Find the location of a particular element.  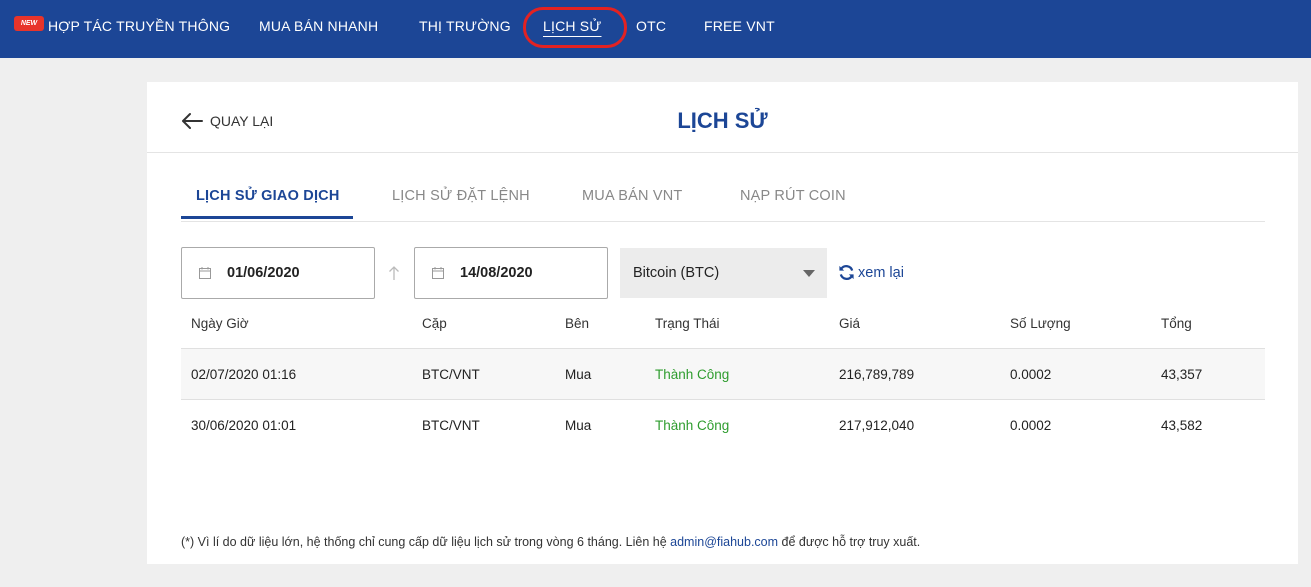

column-header-cap: Cặp is located at coordinates (434, 323).